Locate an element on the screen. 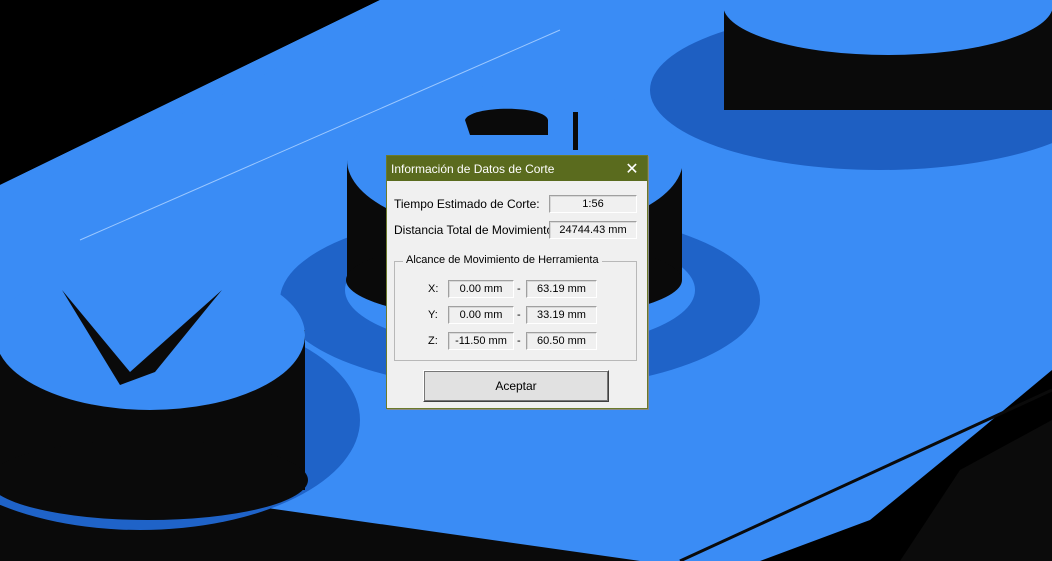 This screenshot has height=561, width=1052. time-label: Tiempo Estimado de Corte: is located at coordinates (467, 204).